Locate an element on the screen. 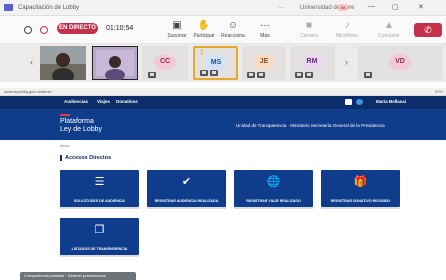 This screenshot has height=280, width=446. live-badge: EN DIRECTO is located at coordinates (77, 28).